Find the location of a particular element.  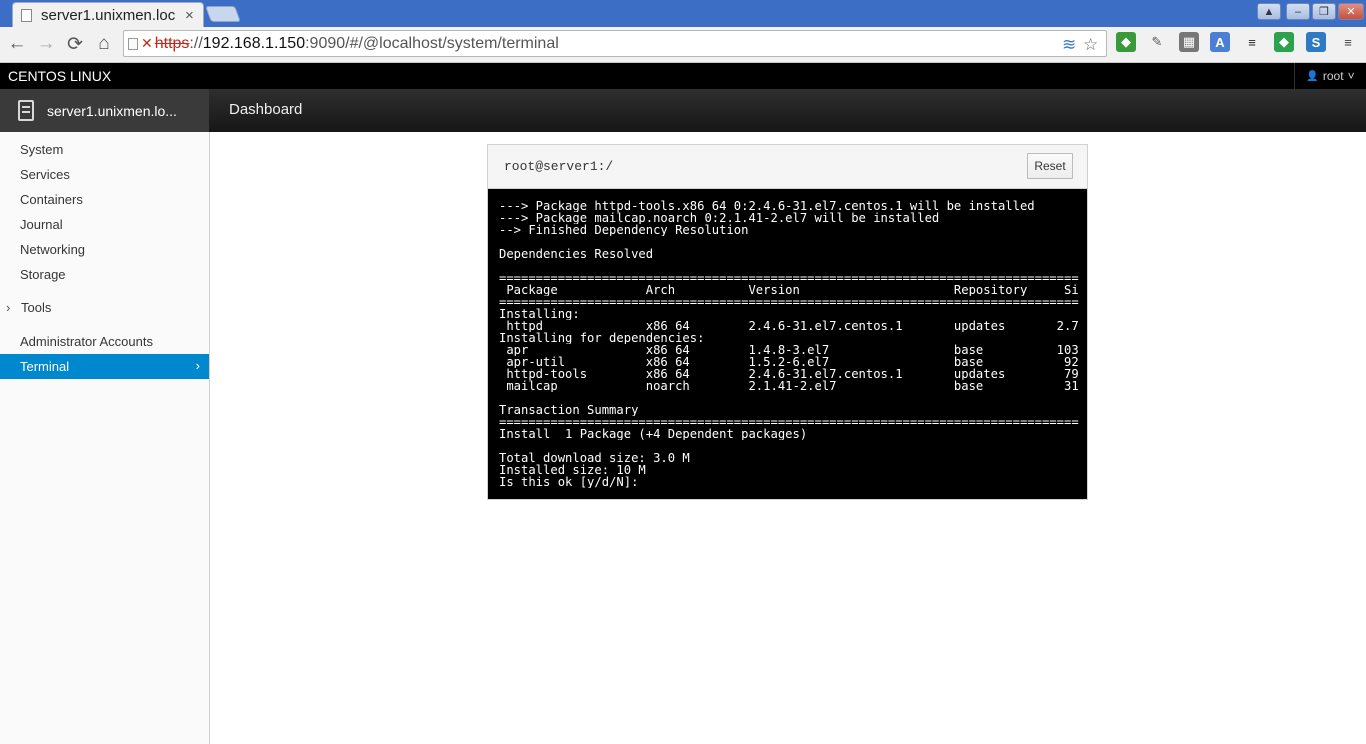

url-path: :9090/#/@localhost/system/terminal is located at coordinates (432, 43).